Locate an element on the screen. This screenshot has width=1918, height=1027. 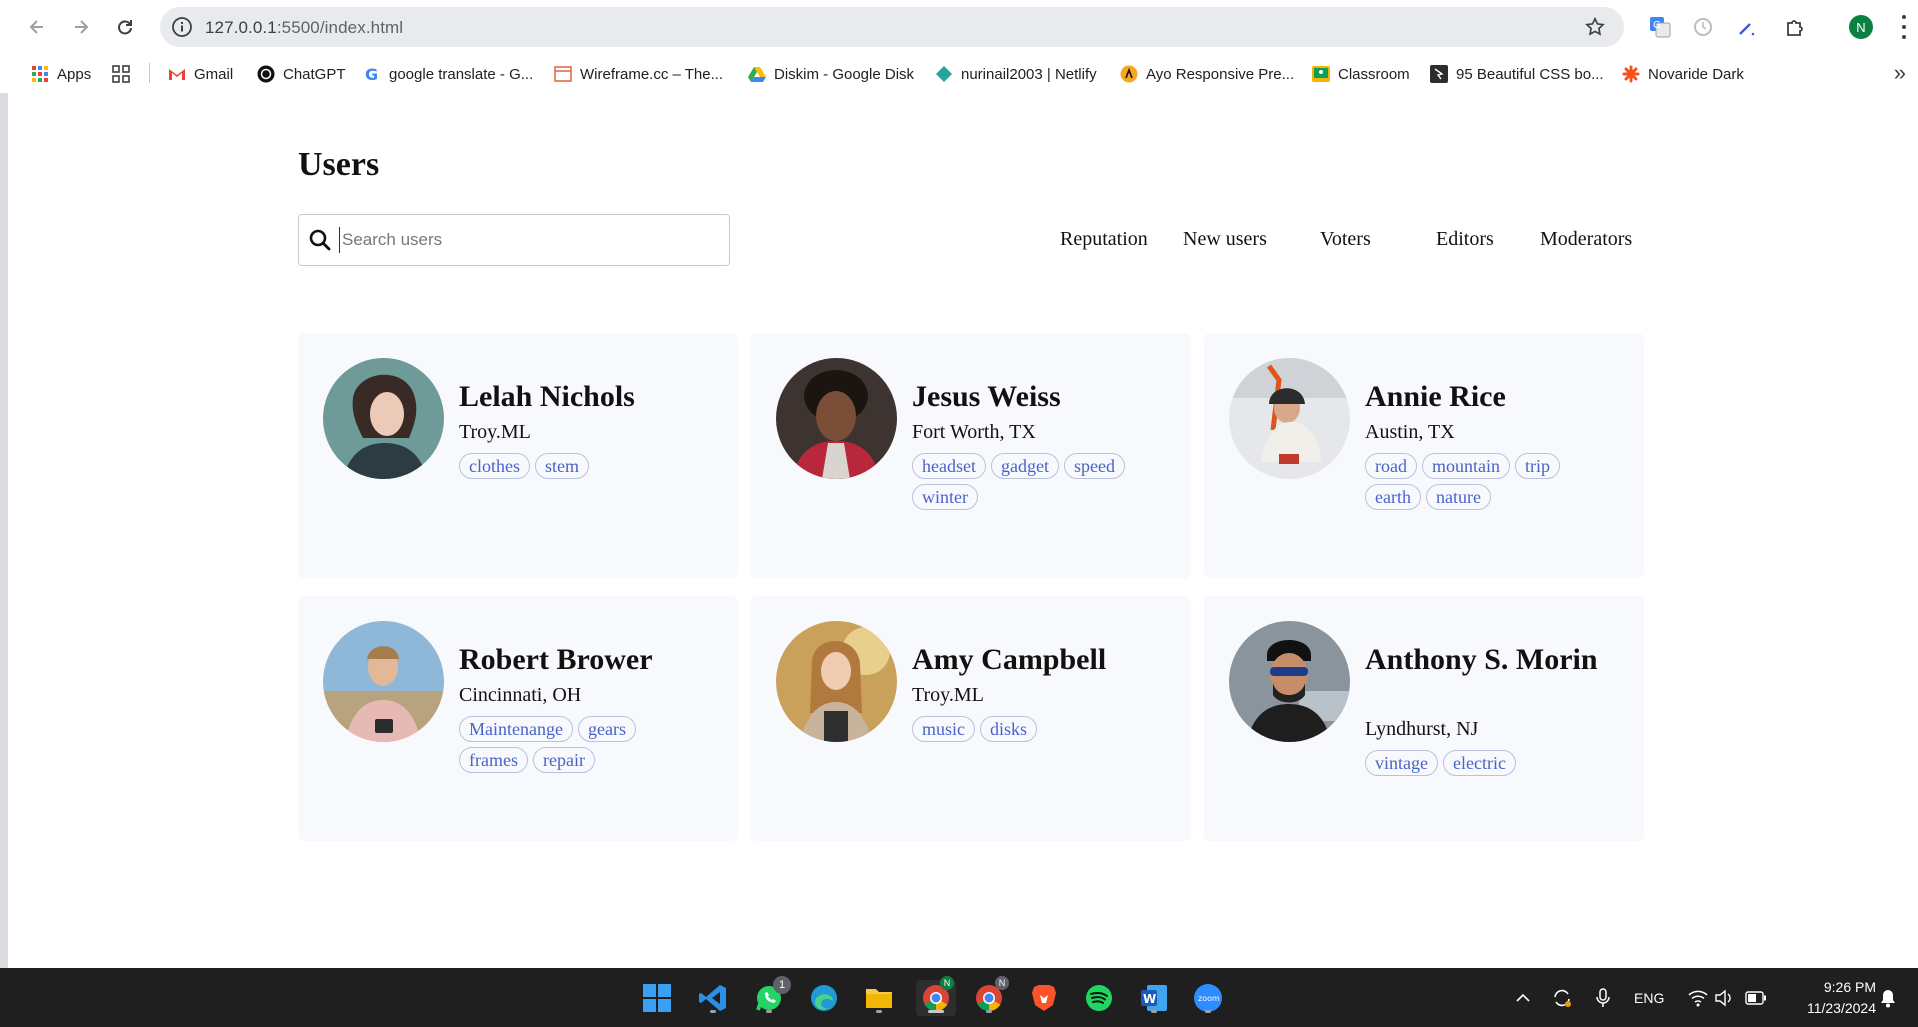
browser-menu-icon is located at coordinates (1904, 27).